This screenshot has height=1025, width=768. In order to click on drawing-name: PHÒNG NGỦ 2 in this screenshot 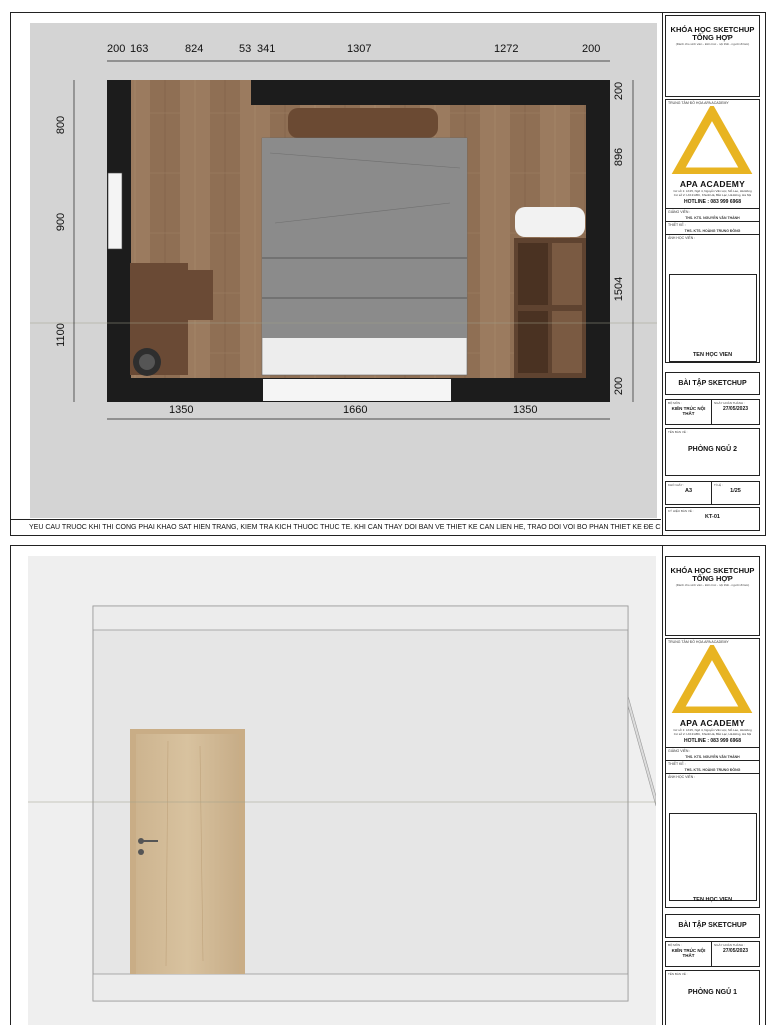, I will do `click(712, 449)`.